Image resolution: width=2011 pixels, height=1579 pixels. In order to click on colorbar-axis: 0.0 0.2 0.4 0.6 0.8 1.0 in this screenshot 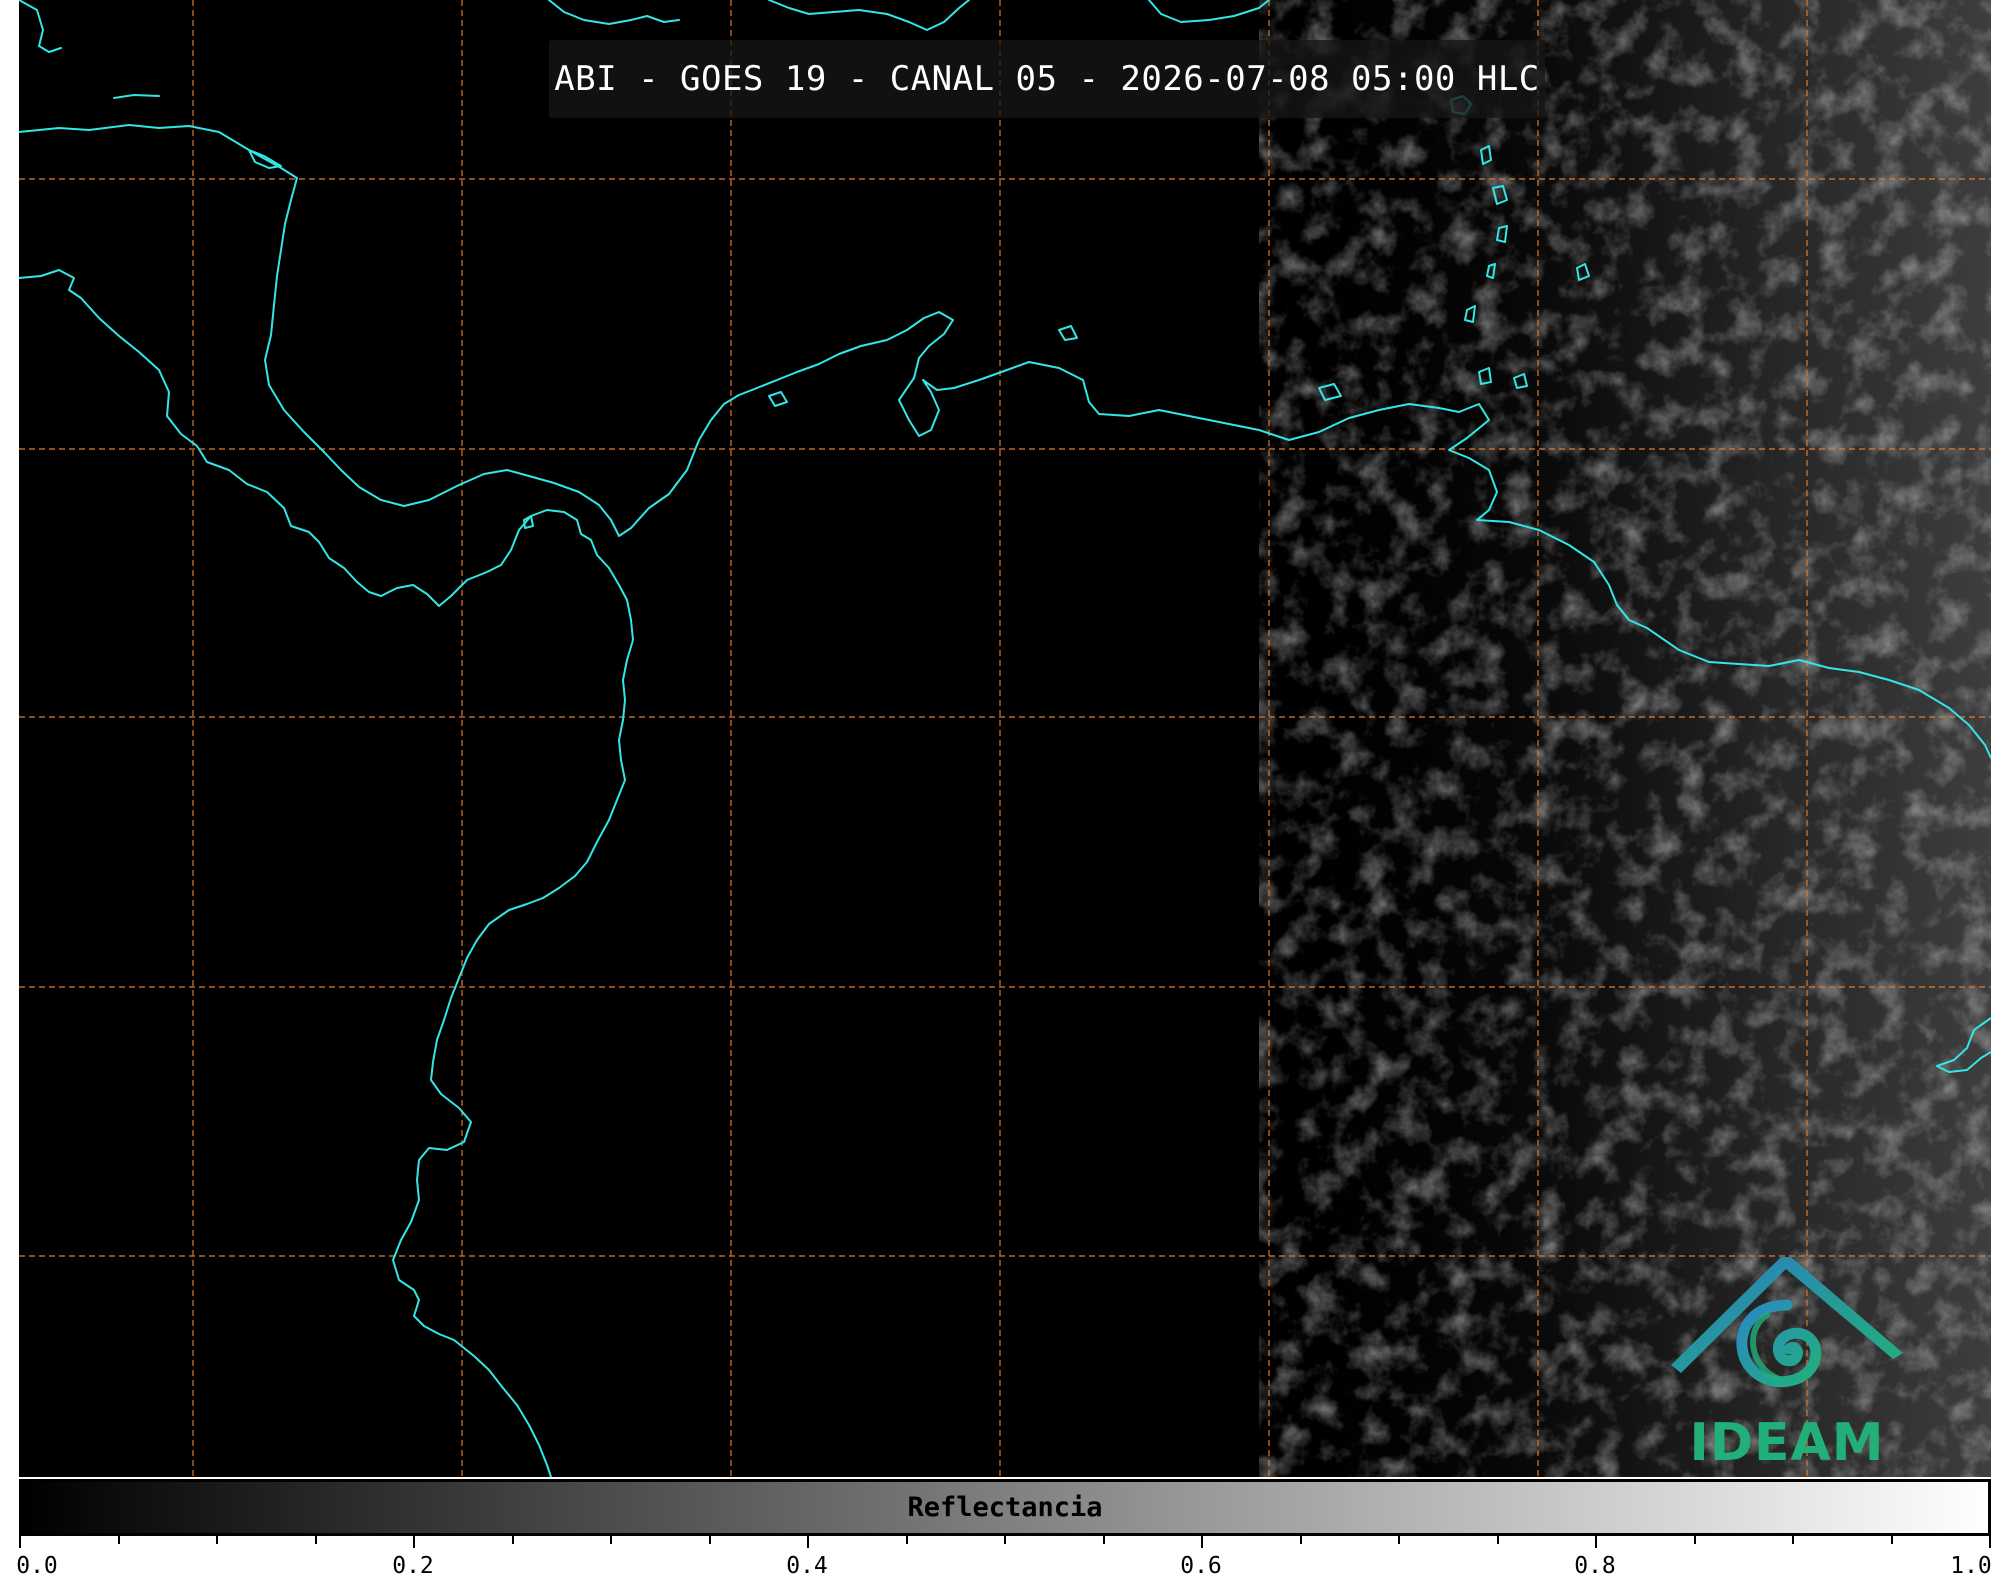, I will do `click(1004, 1557)`.